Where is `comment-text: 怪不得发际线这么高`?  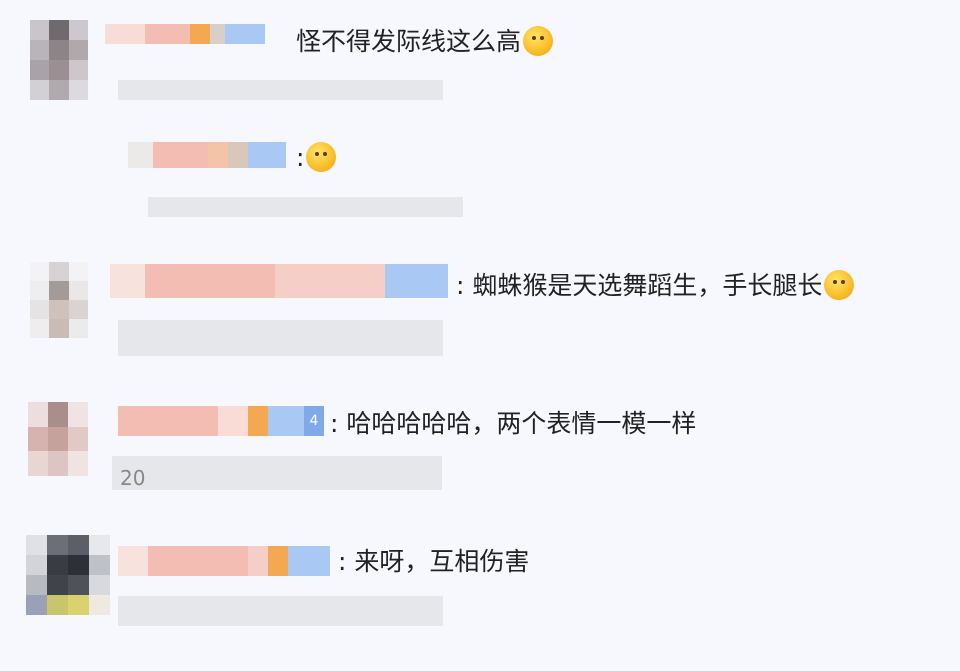 comment-text: 怪不得发际线这么高 is located at coordinates (425, 42).